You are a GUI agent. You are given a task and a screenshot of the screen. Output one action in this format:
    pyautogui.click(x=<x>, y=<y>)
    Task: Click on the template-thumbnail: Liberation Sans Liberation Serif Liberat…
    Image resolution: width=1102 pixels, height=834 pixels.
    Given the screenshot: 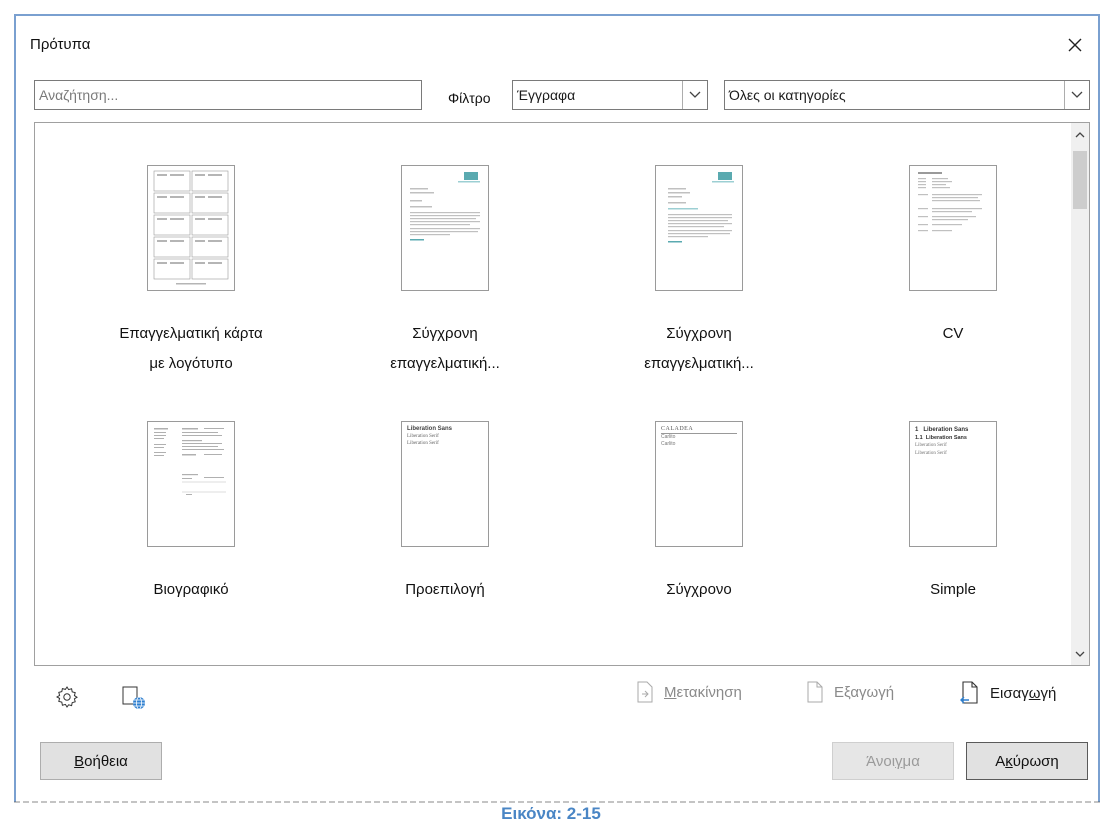 What is the action you would take?
    pyautogui.click(x=445, y=484)
    